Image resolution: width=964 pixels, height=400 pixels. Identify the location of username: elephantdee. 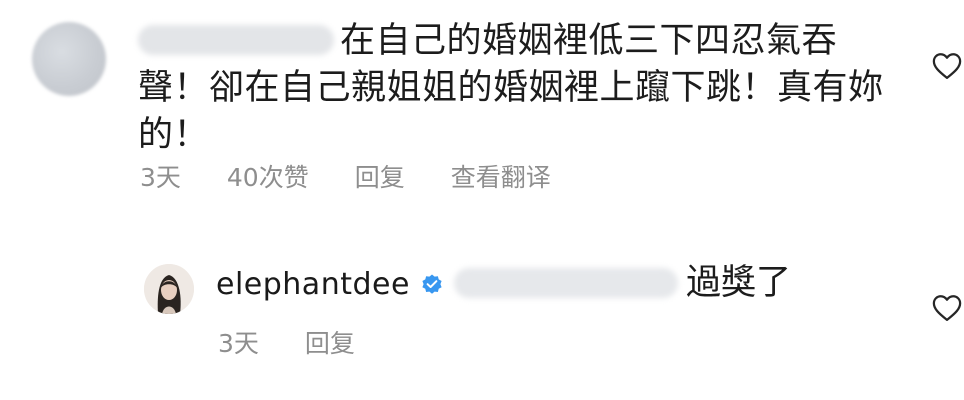
(313, 284).